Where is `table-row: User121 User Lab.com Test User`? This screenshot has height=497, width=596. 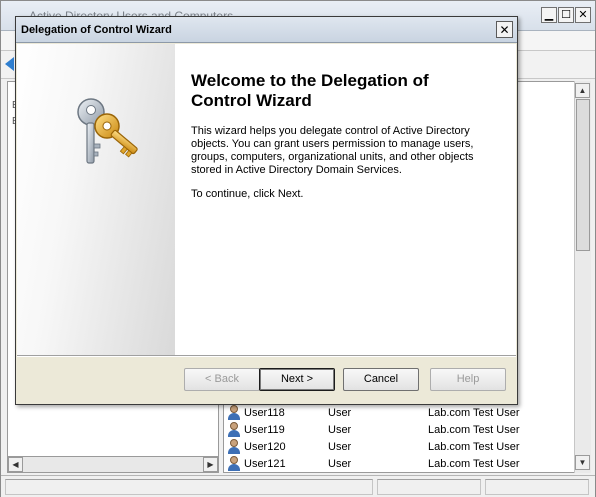 table-row: User121 User Lab.com Test User is located at coordinates (400, 464).